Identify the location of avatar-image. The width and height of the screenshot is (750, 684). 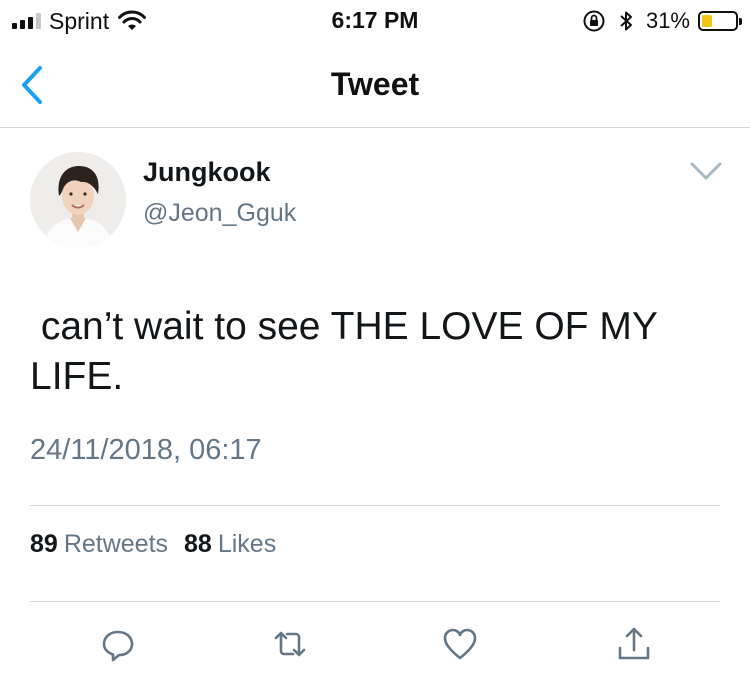
(78, 200).